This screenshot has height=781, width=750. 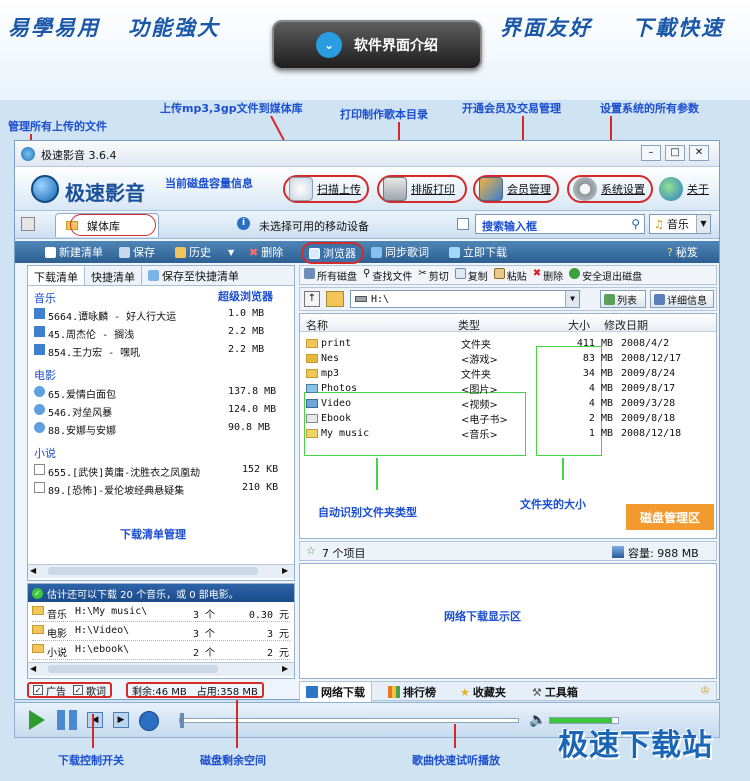 What do you see at coordinates (330, 358) in the screenshot?
I see `file-name: Nes` at bounding box center [330, 358].